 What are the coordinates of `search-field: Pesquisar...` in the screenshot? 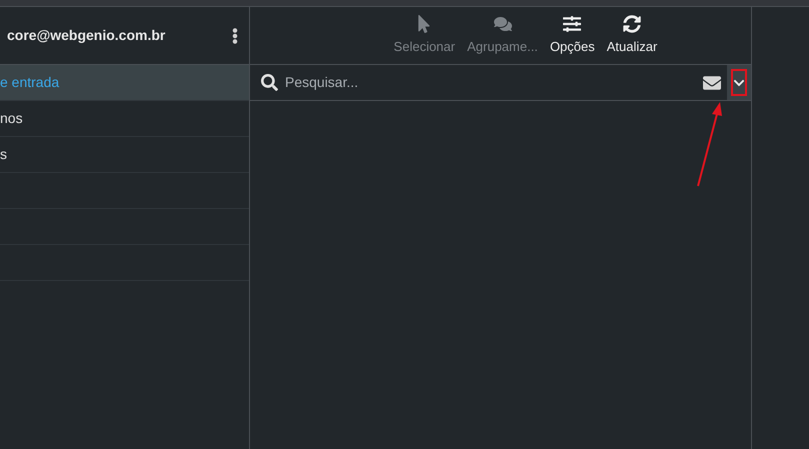 It's located at (494, 82).